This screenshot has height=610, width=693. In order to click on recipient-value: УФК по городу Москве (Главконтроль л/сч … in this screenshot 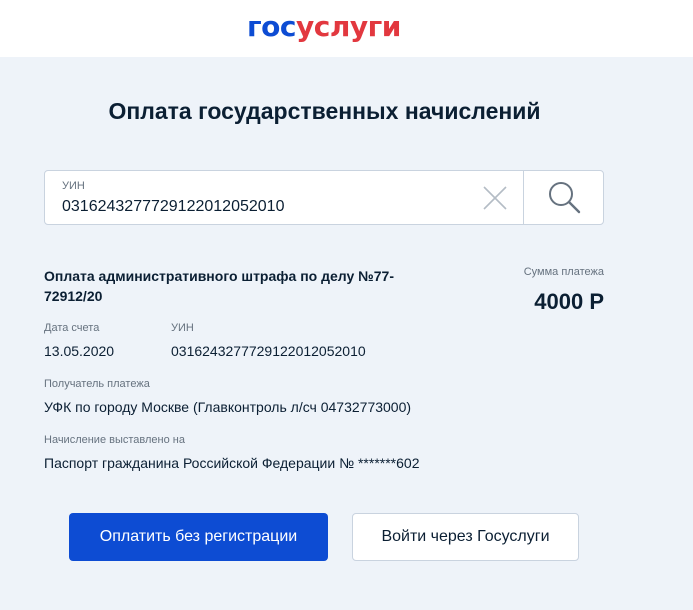, I will do `click(228, 407)`.